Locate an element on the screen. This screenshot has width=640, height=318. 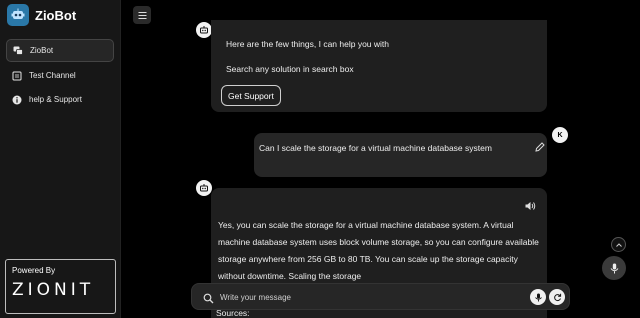
sidebar-item-label: Test Channel is located at coordinates (52, 75).